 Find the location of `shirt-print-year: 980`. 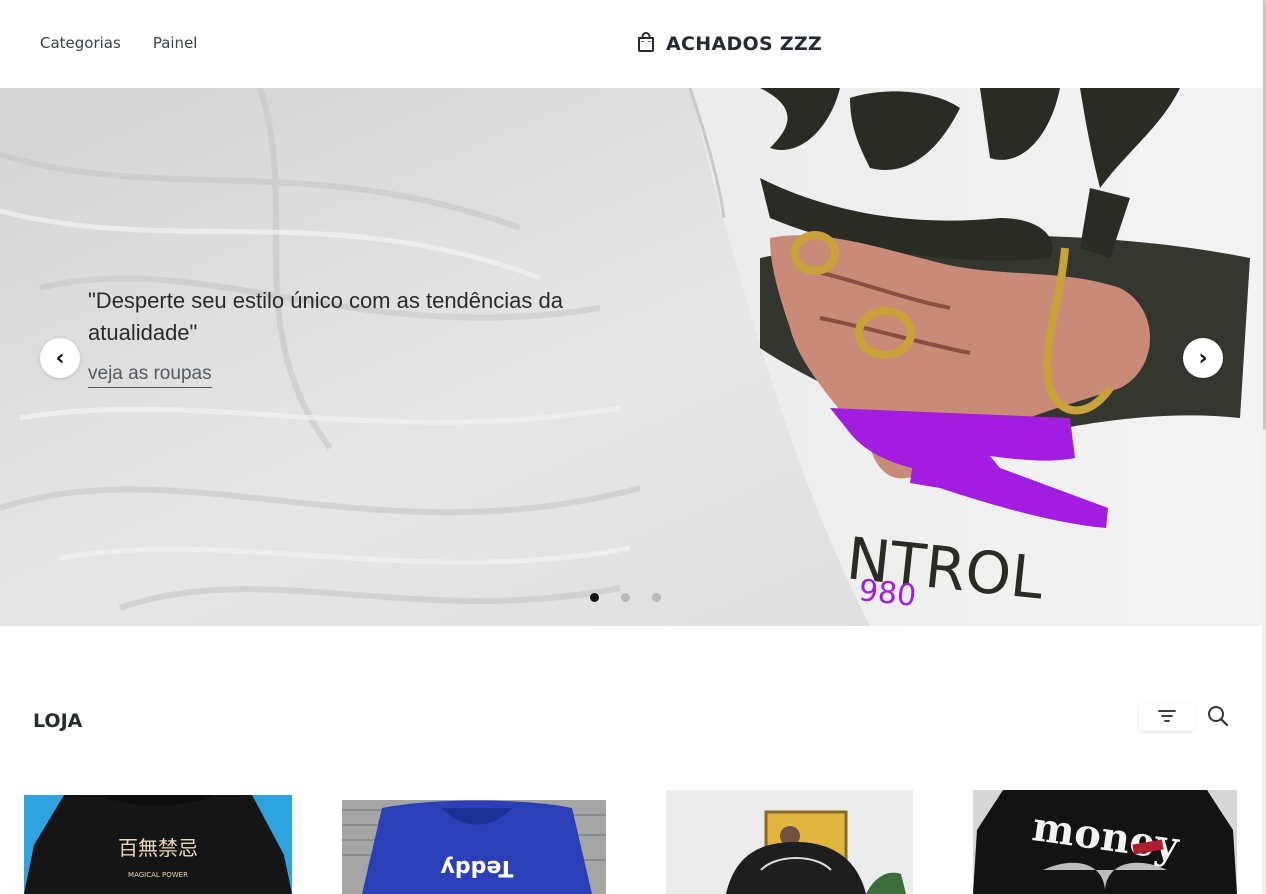

shirt-print-year: 980 is located at coordinates (887, 593).